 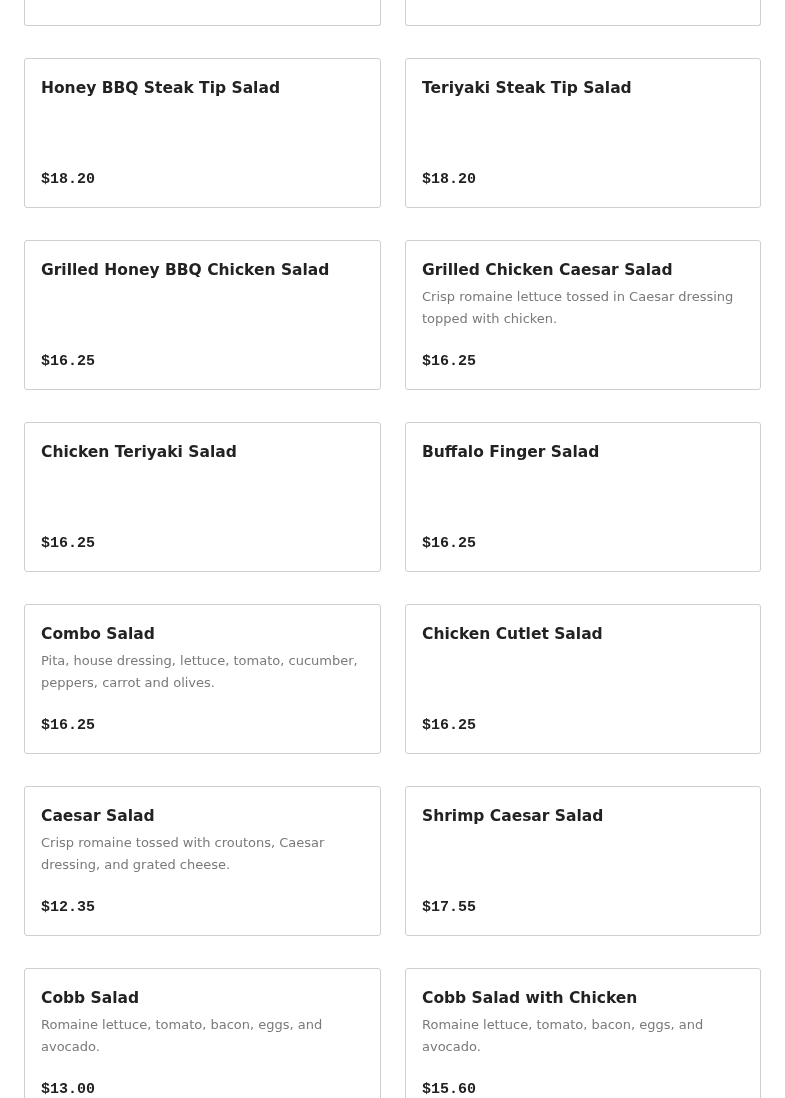 What do you see at coordinates (583, 679) in the screenshot?
I see `menu-item-card: Chicken Cutlet Salad $16.25` at bounding box center [583, 679].